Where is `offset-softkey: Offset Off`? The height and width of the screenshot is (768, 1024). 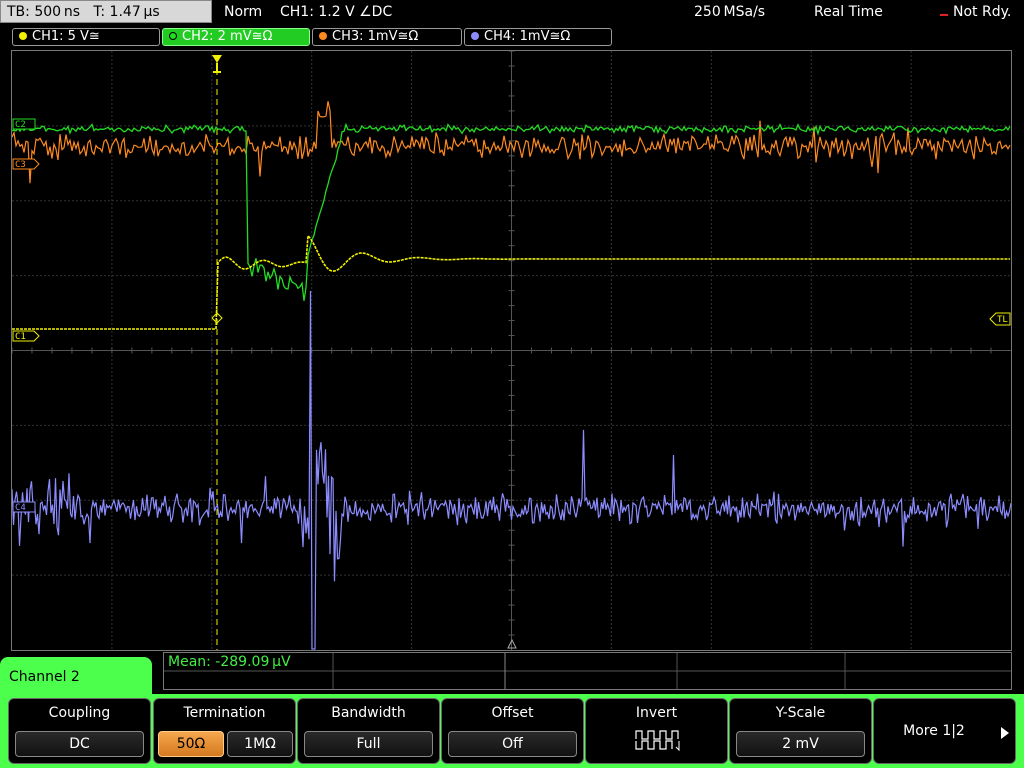
offset-softkey: Offset Off is located at coordinates (512, 731).